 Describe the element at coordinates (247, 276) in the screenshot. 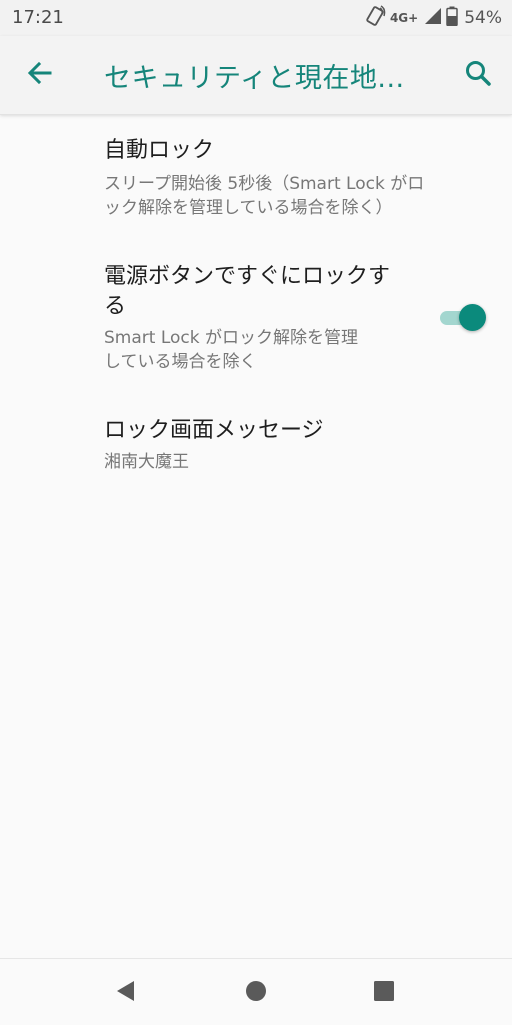

I see `pref-title-line: 電源ボタンですぐにロックす` at that location.